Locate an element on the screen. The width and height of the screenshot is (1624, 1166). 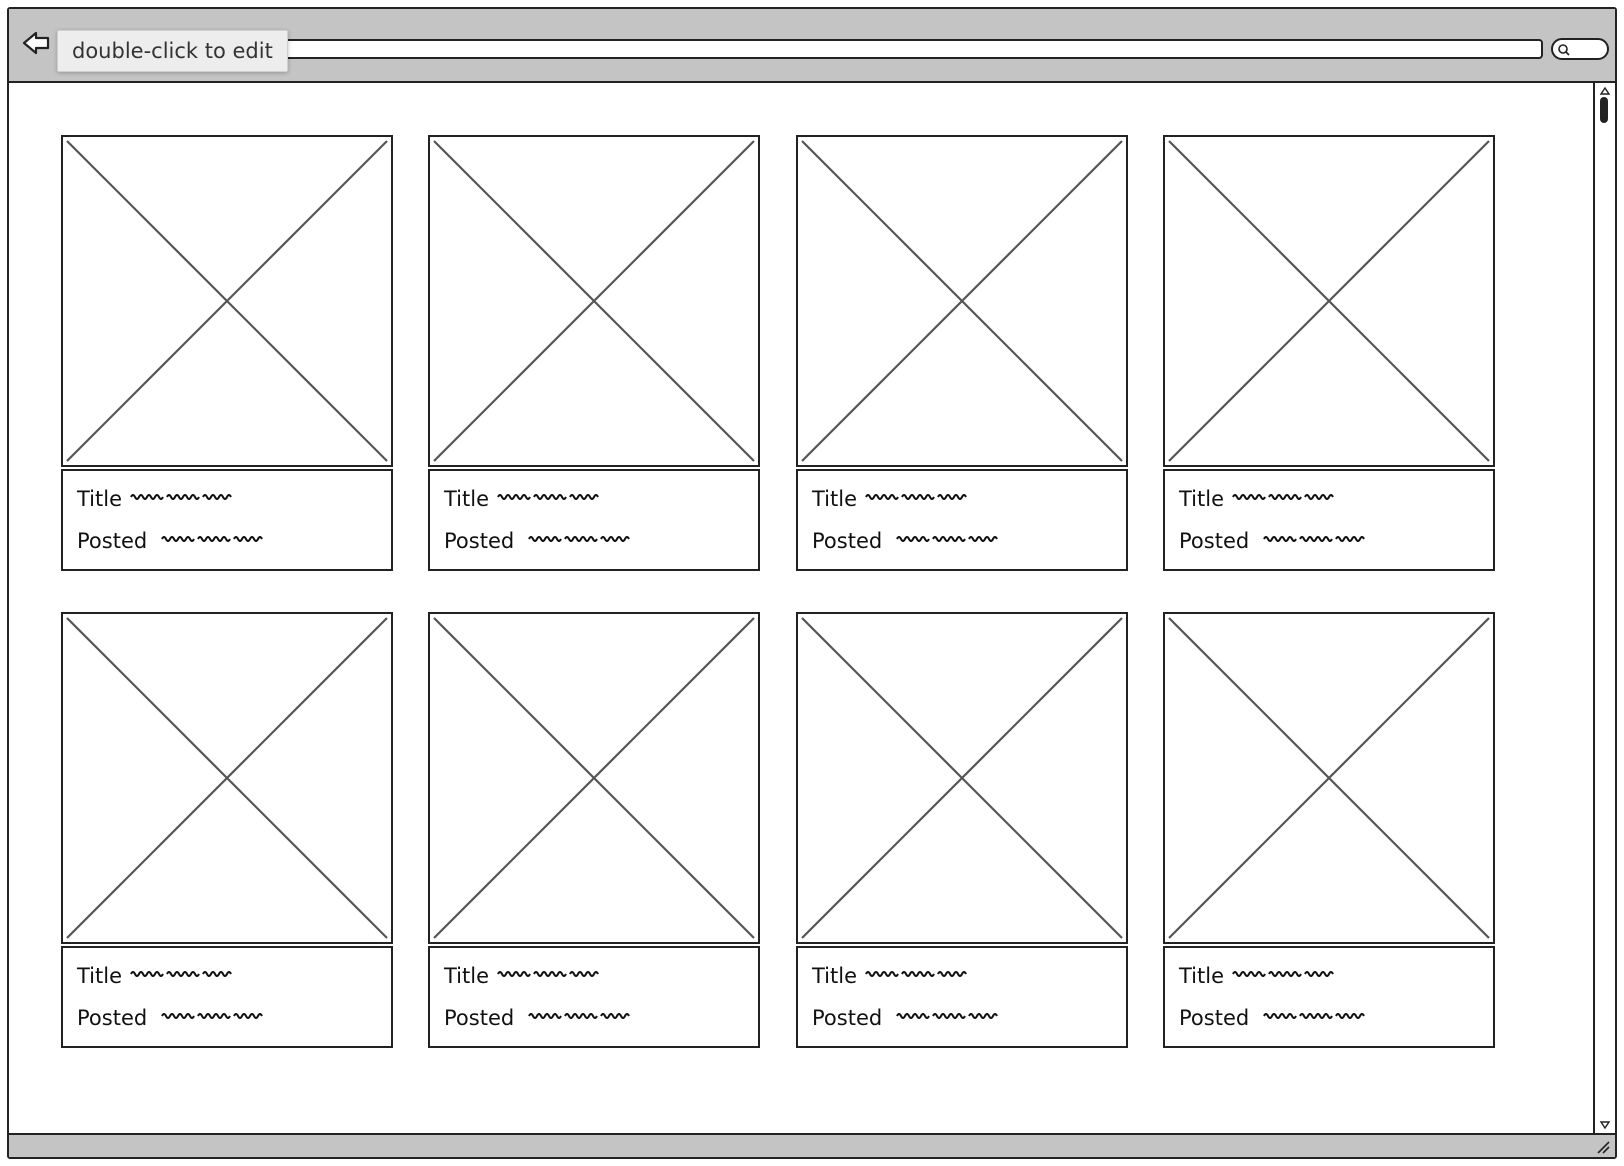
back-button is located at coordinates (36, 44).